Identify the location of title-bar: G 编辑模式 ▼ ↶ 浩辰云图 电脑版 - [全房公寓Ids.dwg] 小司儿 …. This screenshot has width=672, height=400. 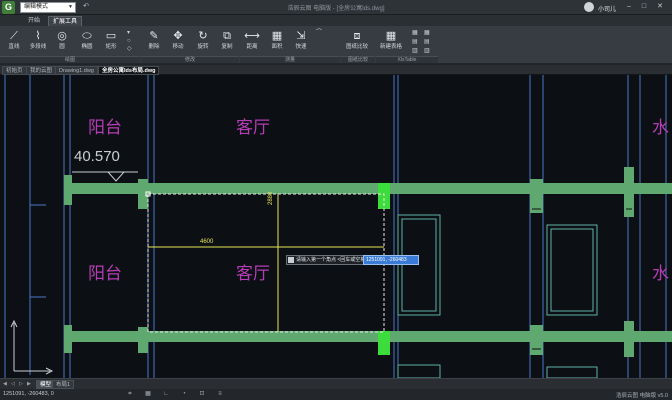
(336, 7).